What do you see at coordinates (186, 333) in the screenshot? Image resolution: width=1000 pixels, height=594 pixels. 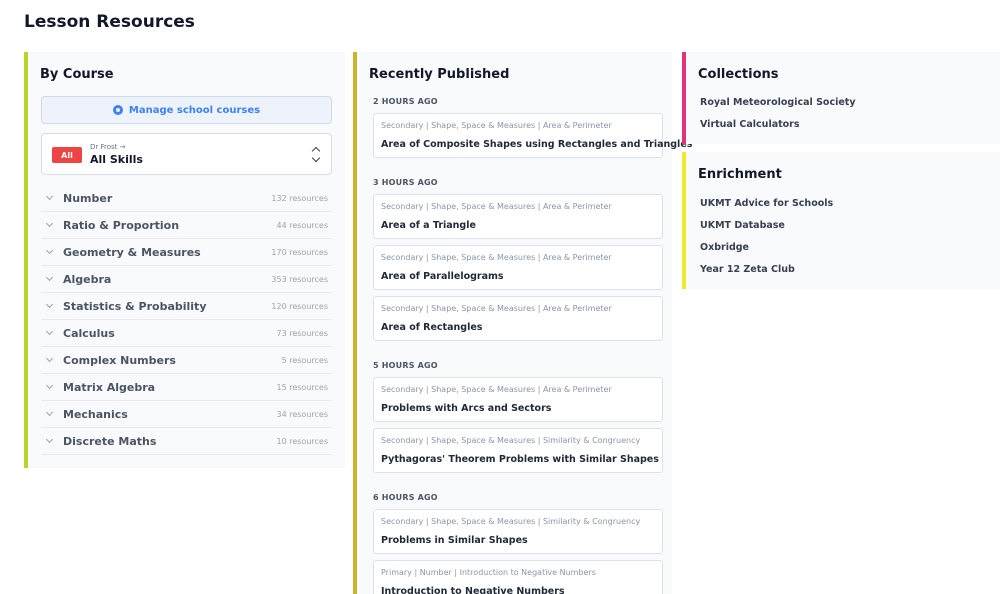 I see `course-row-calculus: Calculus 73 resources` at bounding box center [186, 333].